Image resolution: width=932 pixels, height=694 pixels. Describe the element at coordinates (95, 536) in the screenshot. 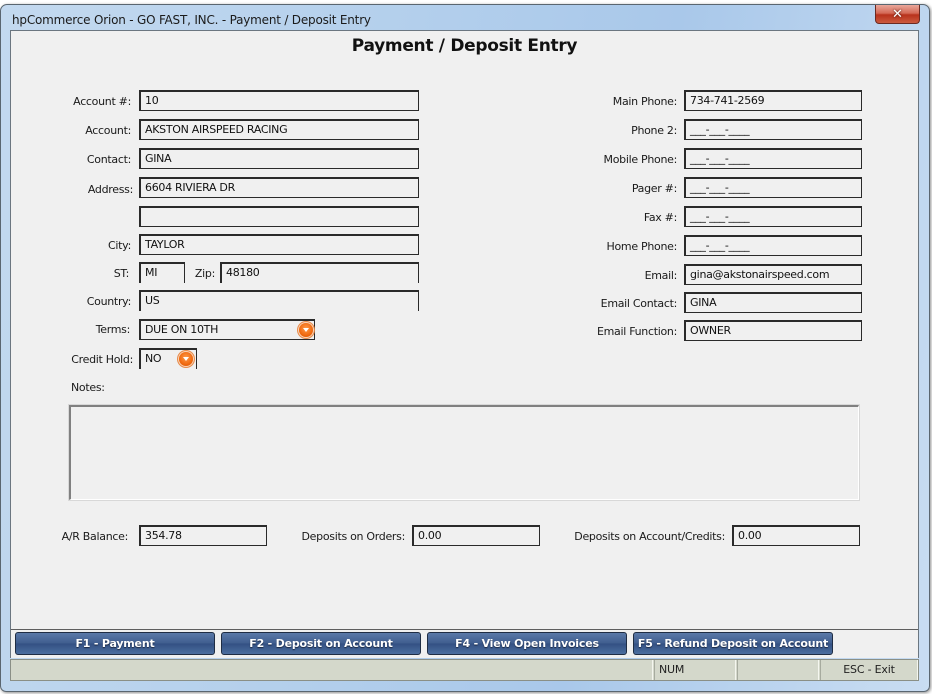

I see `ar-balance-label: A/R Balance:` at that location.